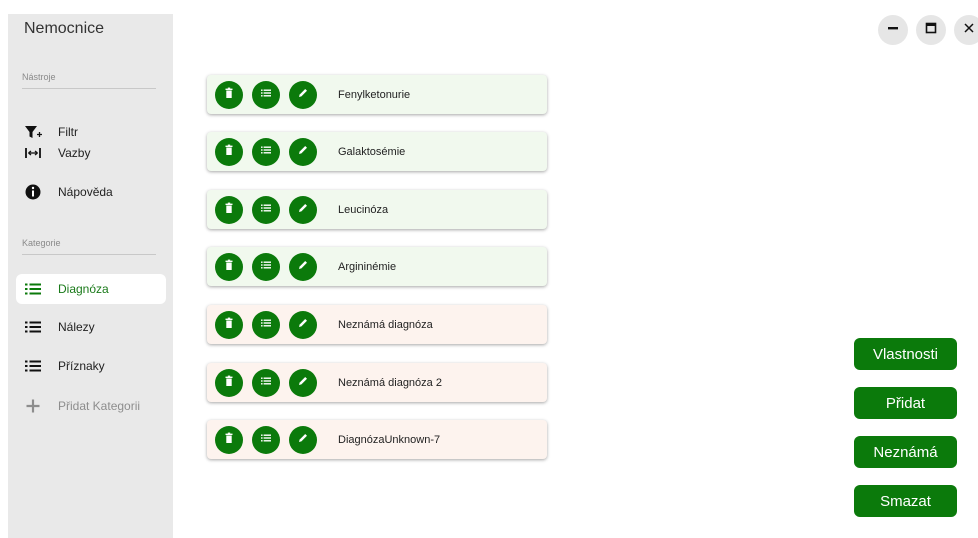 Image resolution: width=978 pixels, height=538 pixels. I want to click on list-item: Galaktosémie, so click(377, 151).